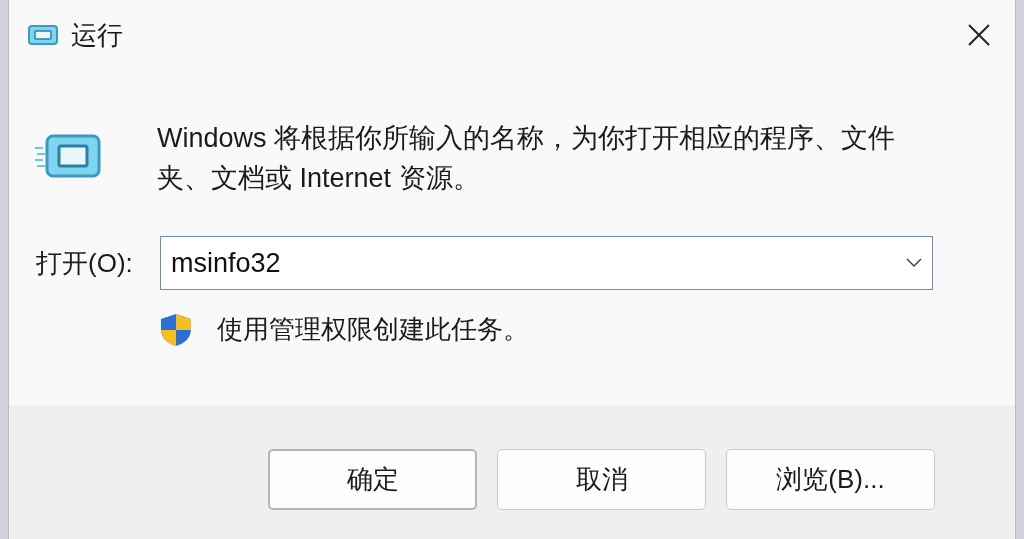 The image size is (1024, 539). I want to click on admin-note-text: 使用管理权限创建此任务。, so click(373, 329).